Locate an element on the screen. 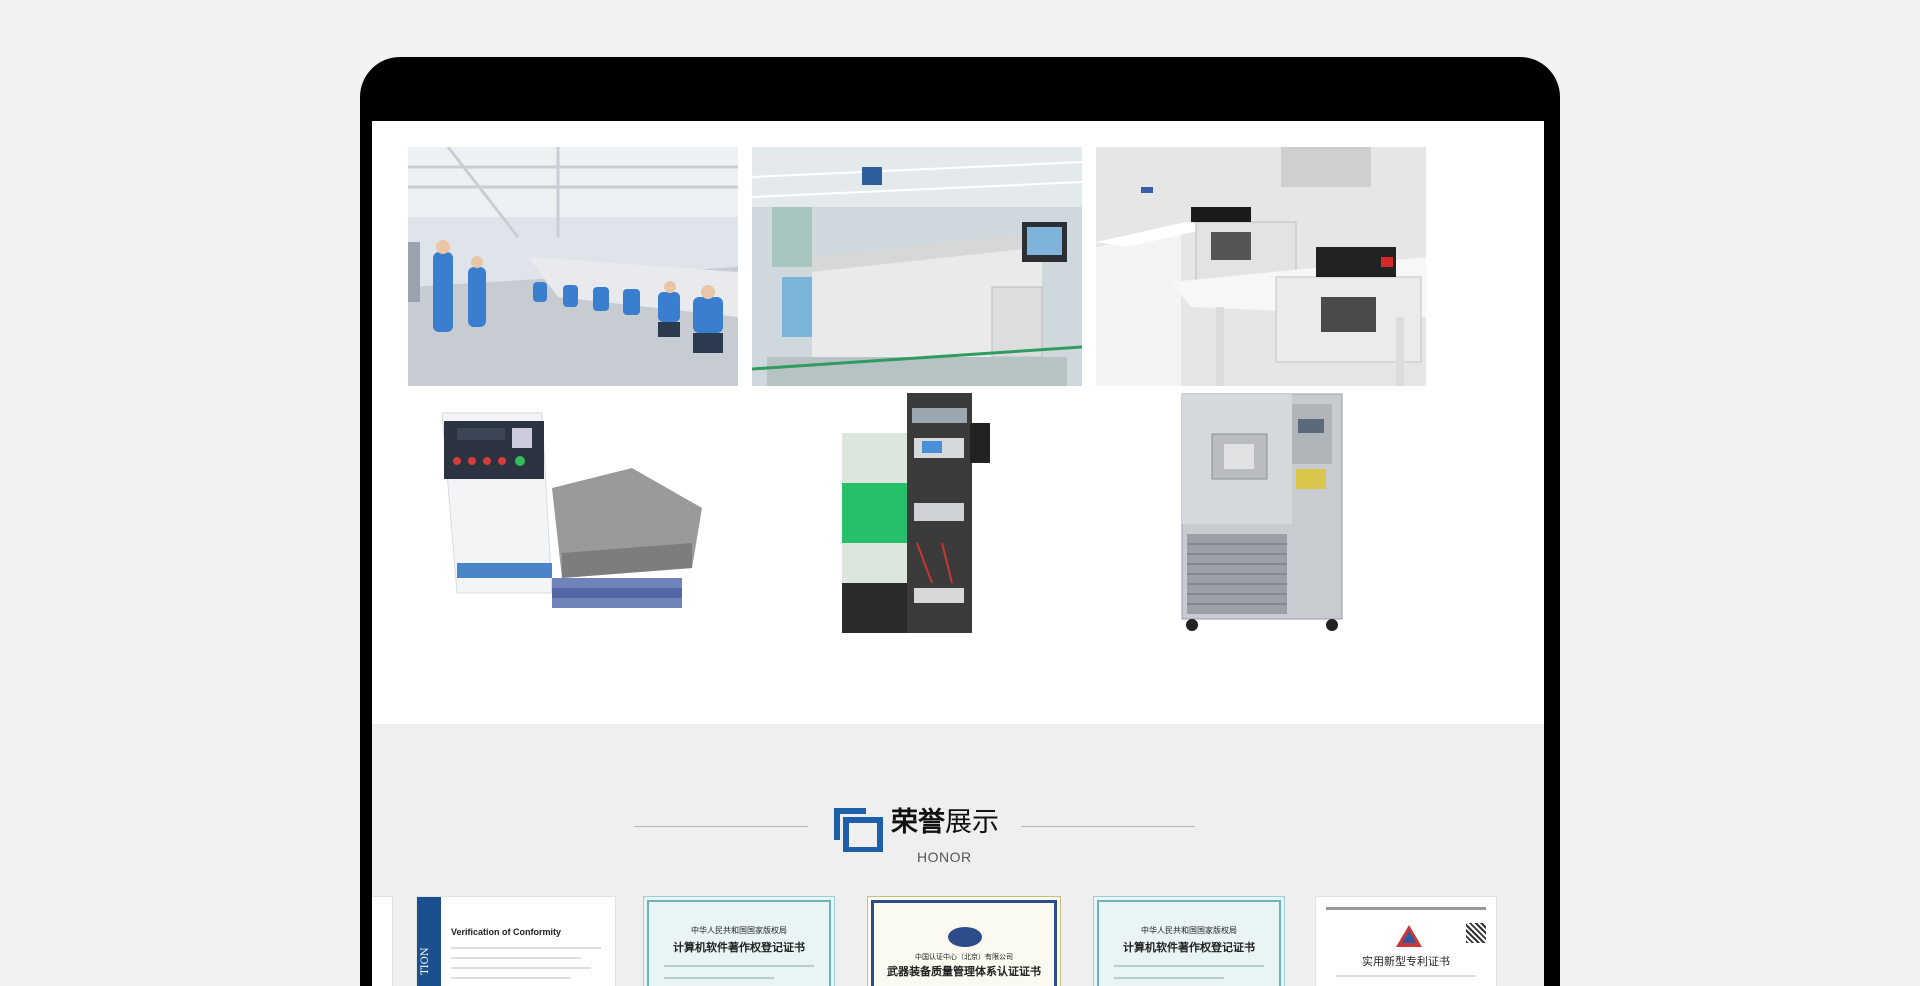  cert-heading: Verification of Conformity is located at coordinates (506, 932).